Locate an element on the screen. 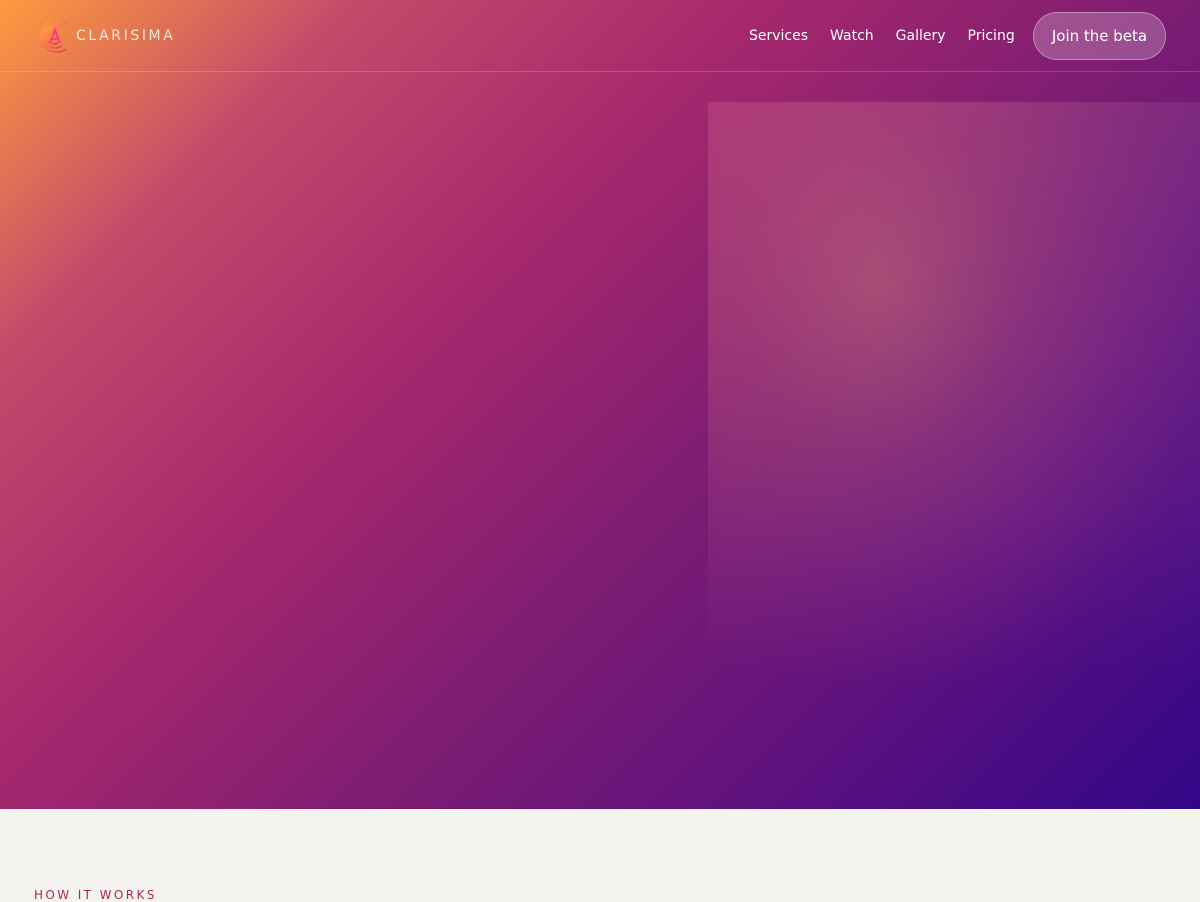 The image size is (1200, 902). nav-link-gallery: Gallery is located at coordinates (921, 36).